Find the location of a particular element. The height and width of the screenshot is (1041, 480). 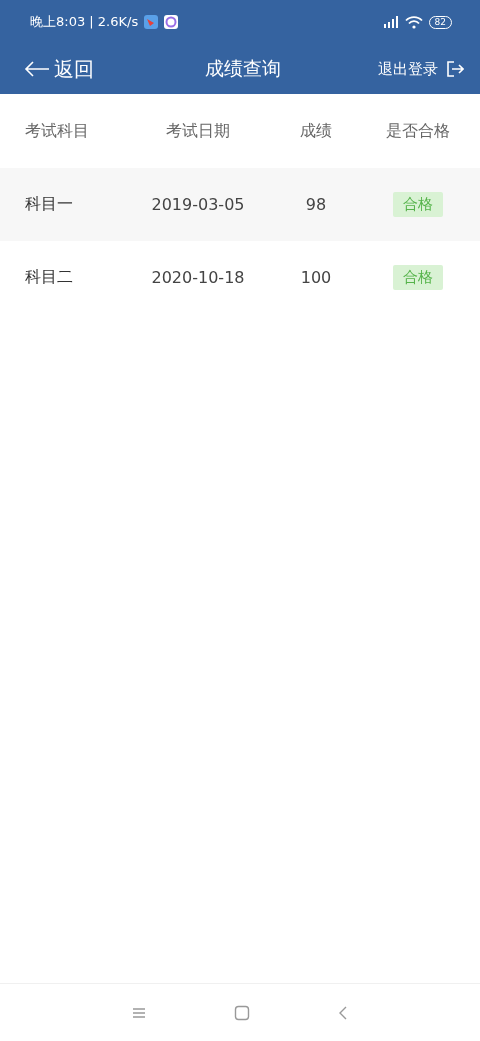

back-icon is located at coordinates (343, 1012).